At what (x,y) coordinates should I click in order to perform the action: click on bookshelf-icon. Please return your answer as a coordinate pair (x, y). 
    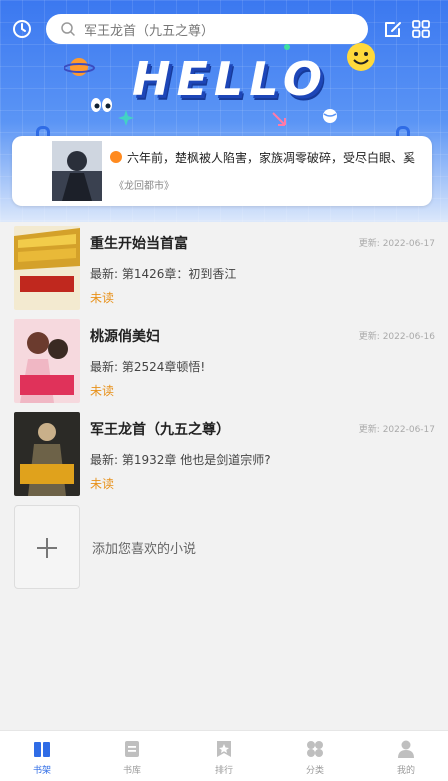
    Looking at the image, I should click on (42, 749).